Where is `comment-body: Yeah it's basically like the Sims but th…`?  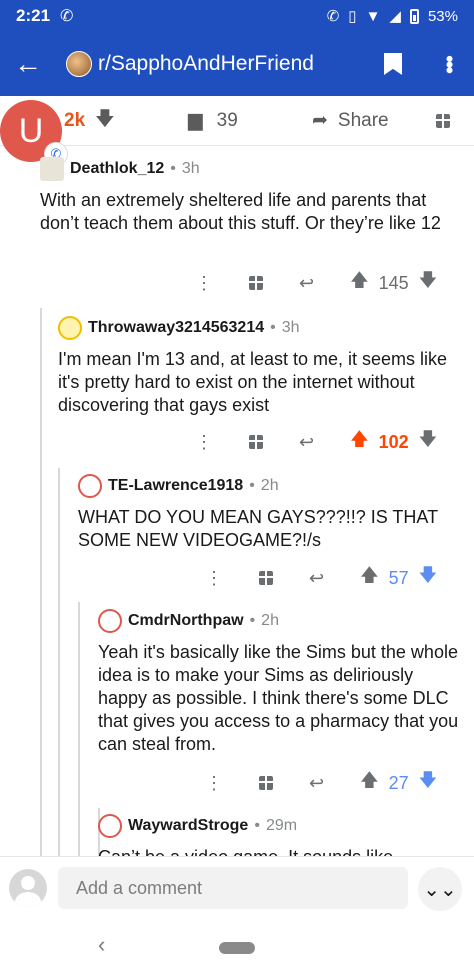 comment-body: Yeah it's basically like the Sims but th… is located at coordinates (278, 698).